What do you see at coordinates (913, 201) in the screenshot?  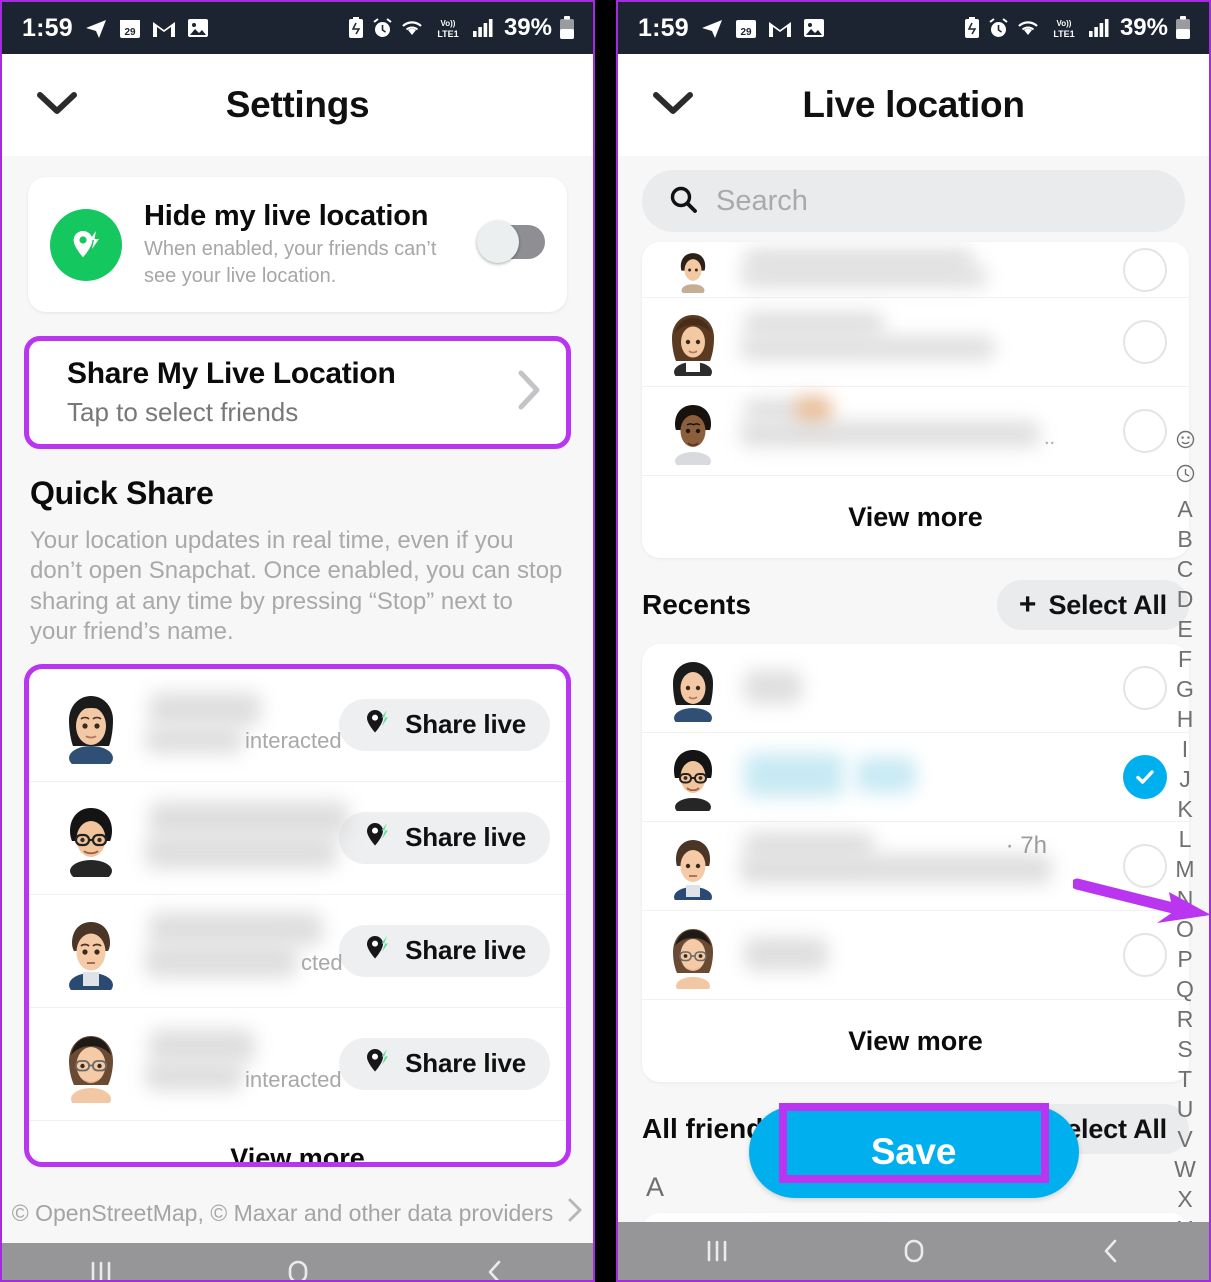 I see `search-input: Search` at bounding box center [913, 201].